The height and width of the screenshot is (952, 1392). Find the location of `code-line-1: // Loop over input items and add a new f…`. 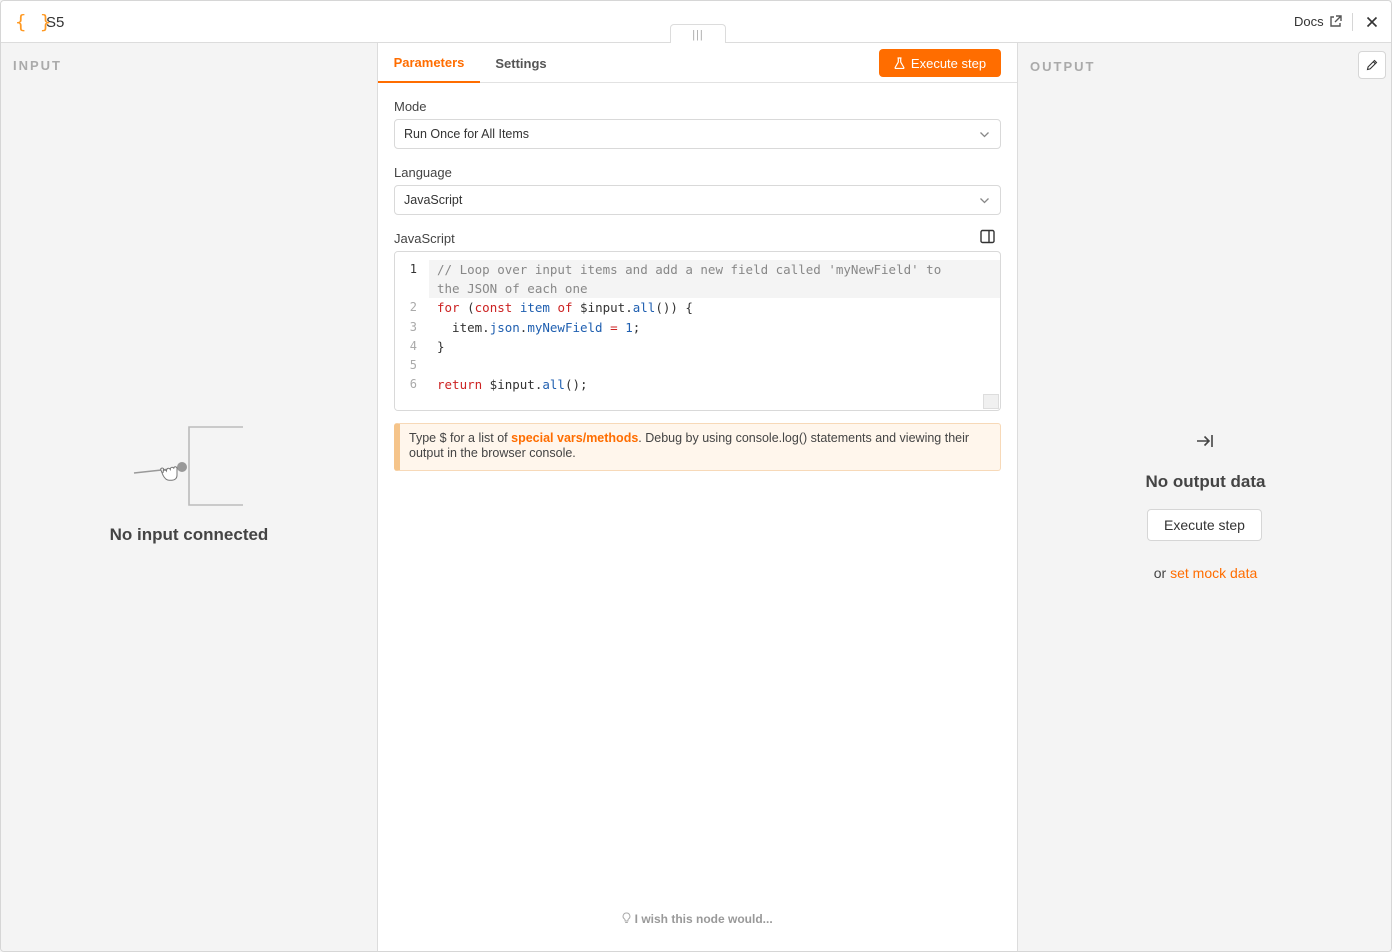

code-line-1: // Loop over input items and add a new f… is located at coordinates (689, 269).